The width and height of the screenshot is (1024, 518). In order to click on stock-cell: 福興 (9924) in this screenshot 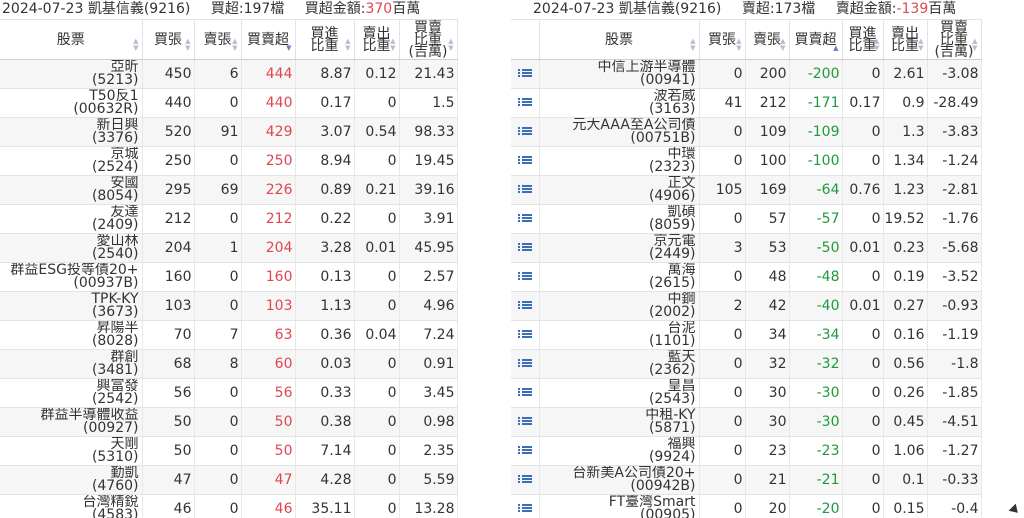, I will do `click(619, 451)`.